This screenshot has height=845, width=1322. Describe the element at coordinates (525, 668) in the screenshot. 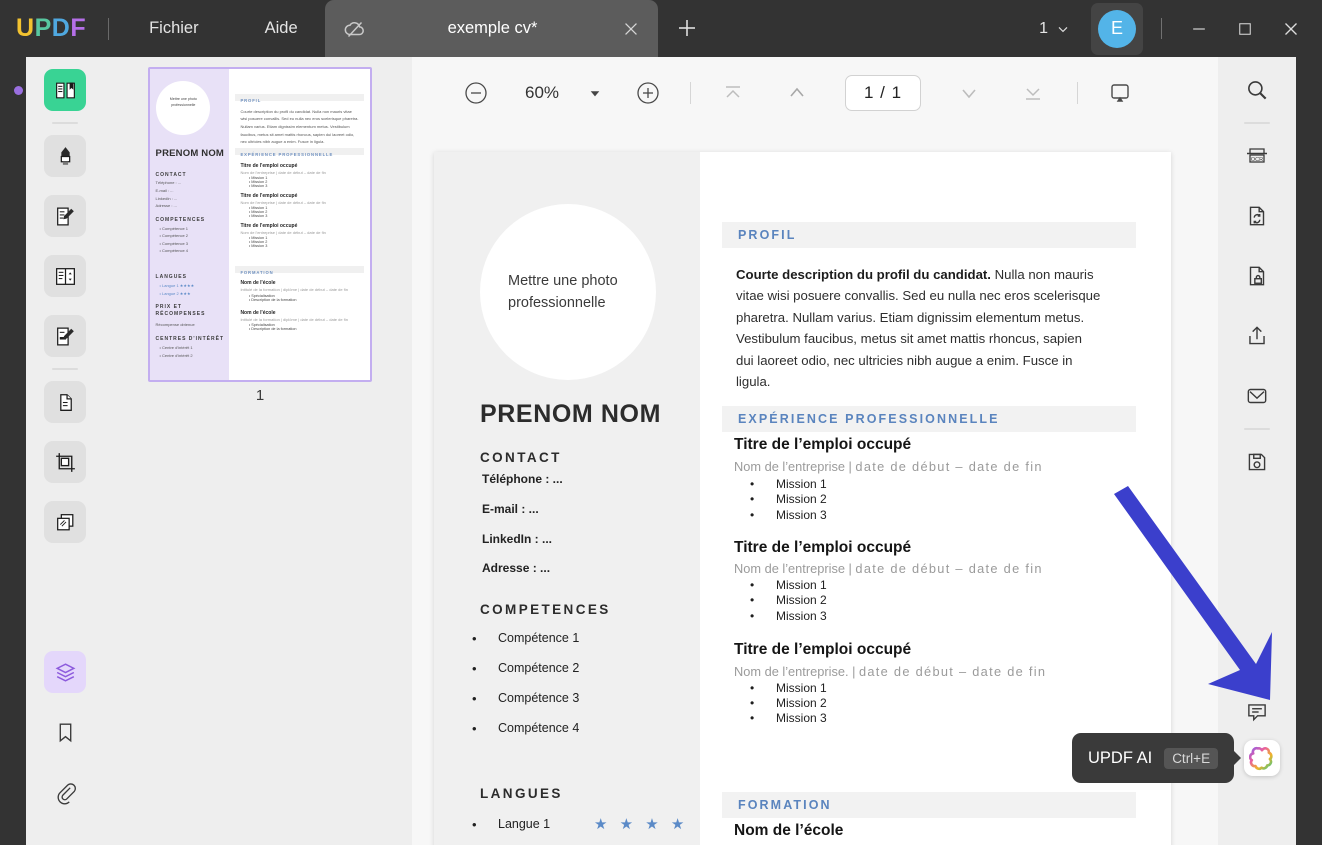

I see `cv-skill-2: Compétence 2` at that location.